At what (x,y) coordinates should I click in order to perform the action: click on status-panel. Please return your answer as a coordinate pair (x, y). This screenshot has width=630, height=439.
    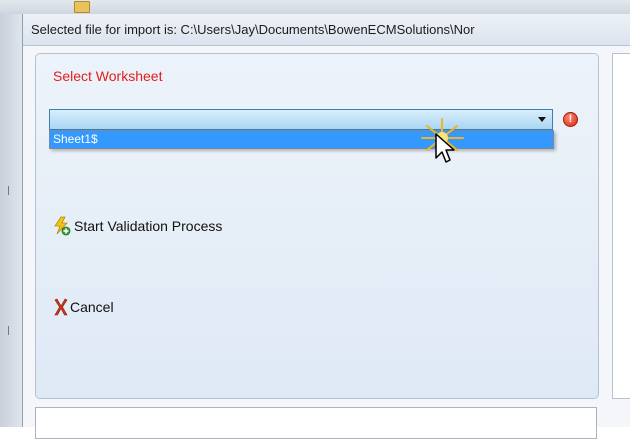
    Looking at the image, I should click on (316, 423).